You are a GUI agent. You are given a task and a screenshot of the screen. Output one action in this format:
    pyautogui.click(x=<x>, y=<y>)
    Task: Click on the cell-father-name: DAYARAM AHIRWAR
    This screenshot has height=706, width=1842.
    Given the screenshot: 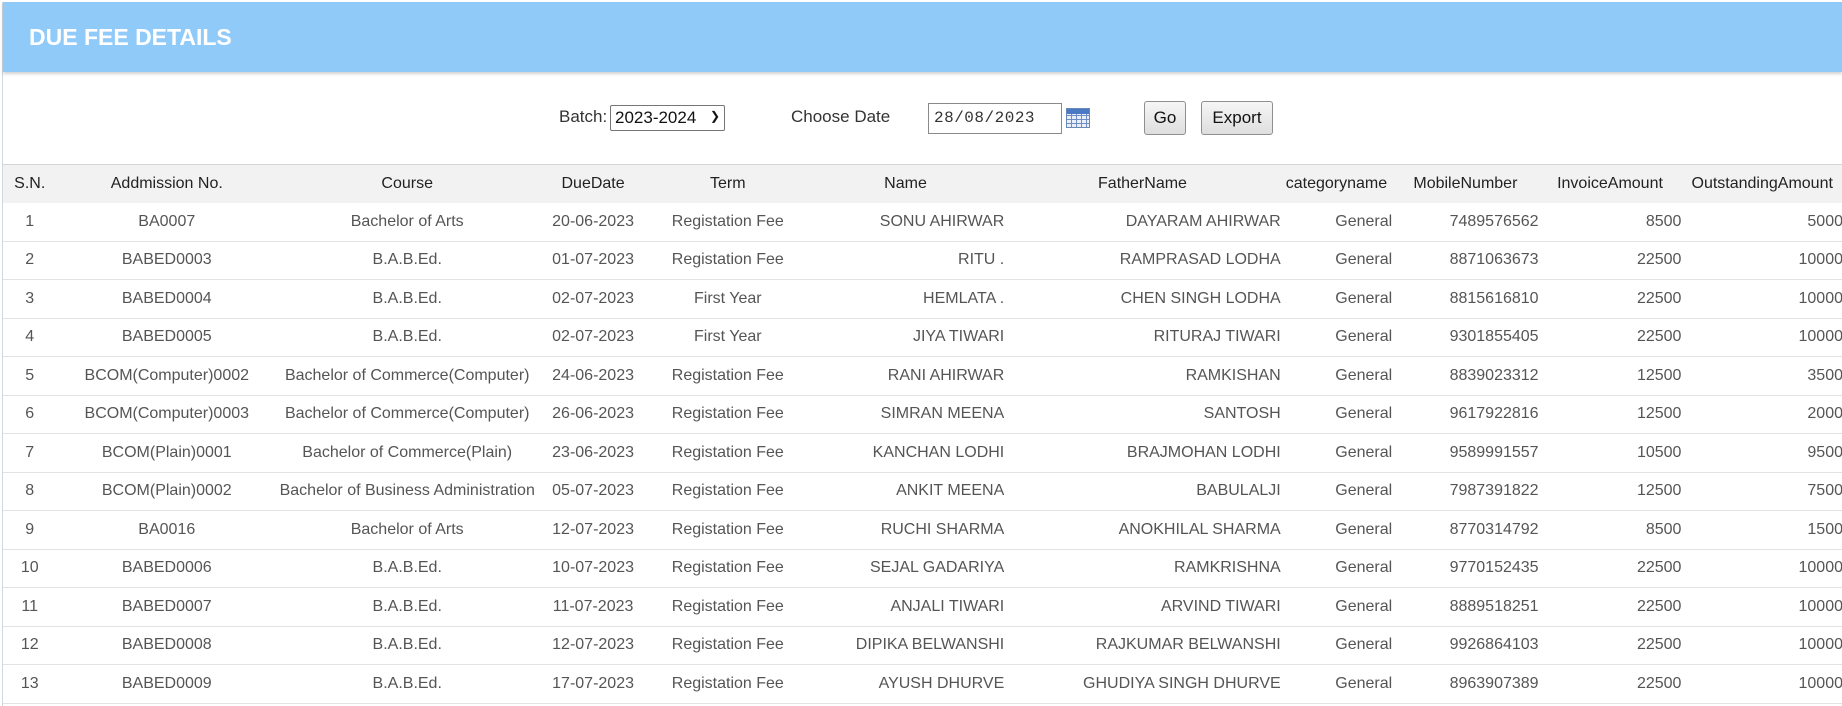 What is the action you would take?
    pyautogui.click(x=1203, y=221)
    